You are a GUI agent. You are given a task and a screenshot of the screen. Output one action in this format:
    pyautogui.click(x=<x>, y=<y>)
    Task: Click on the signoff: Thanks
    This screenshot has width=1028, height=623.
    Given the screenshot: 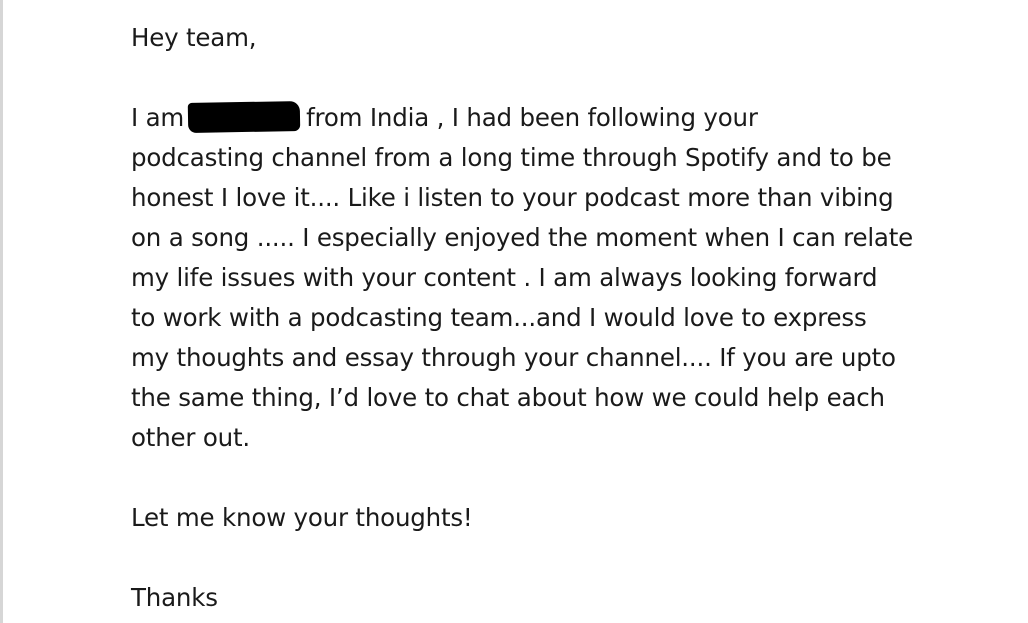 What is the action you would take?
    pyautogui.click(x=174, y=597)
    